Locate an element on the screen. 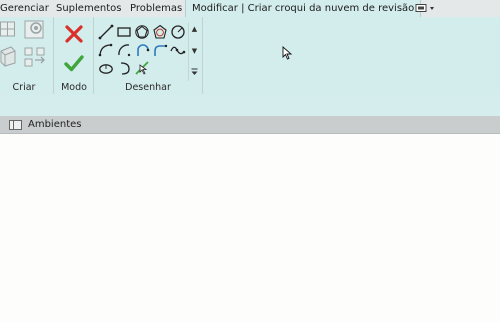 The height and width of the screenshot is (322, 500). spline-icon is located at coordinates (178, 50).